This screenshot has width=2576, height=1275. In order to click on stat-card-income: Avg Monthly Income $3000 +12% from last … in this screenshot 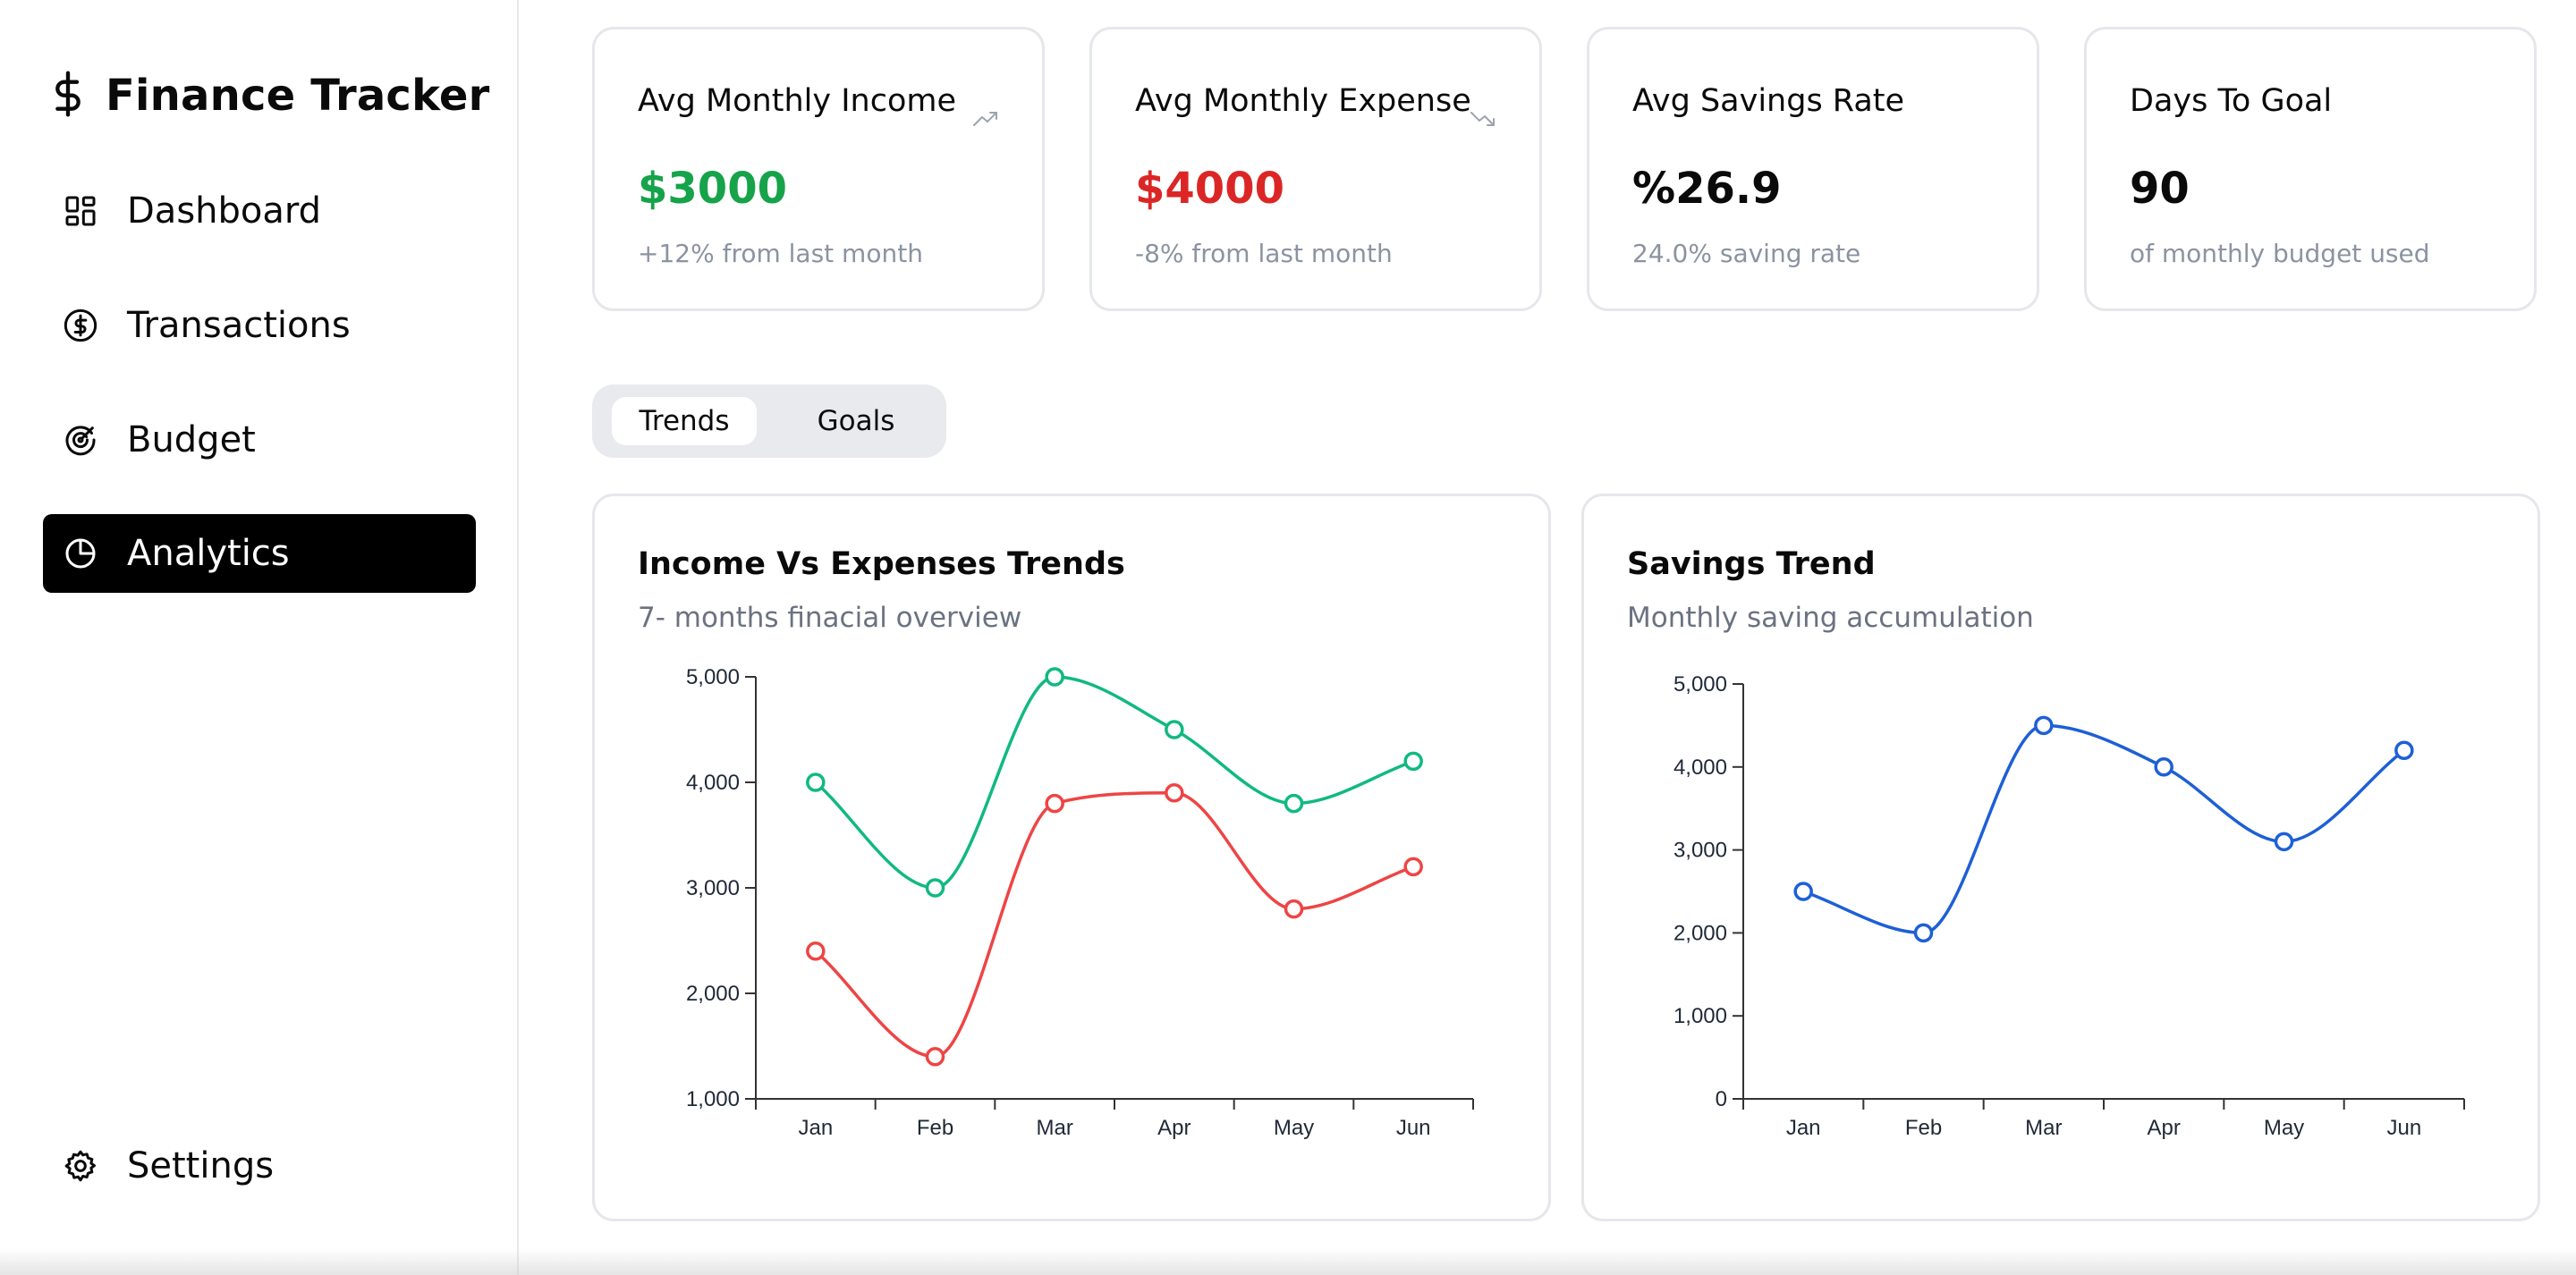, I will do `click(818, 169)`.